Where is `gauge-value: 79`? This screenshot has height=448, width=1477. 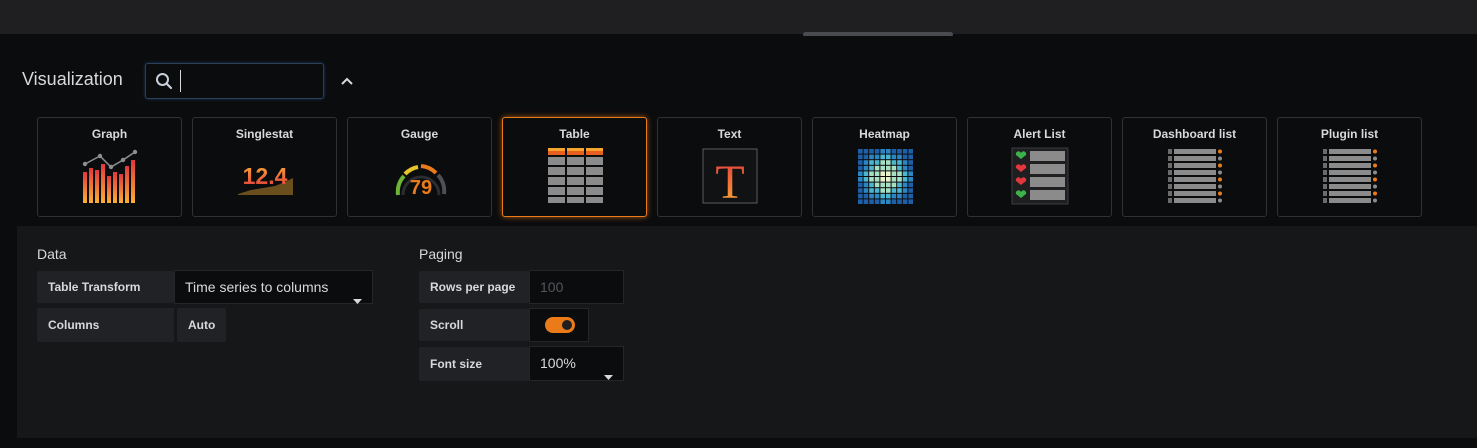
gauge-value: 79 is located at coordinates (421, 188).